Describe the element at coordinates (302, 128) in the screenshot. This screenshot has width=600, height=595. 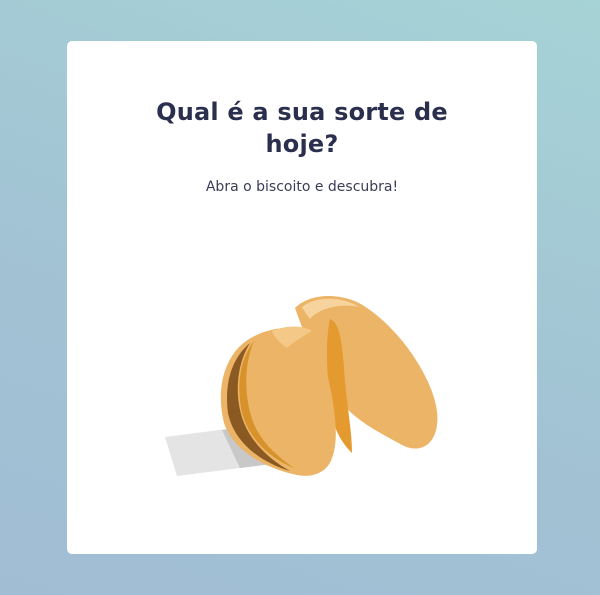
I see `page-title: Qual é a sua sorte de hoje?` at that location.